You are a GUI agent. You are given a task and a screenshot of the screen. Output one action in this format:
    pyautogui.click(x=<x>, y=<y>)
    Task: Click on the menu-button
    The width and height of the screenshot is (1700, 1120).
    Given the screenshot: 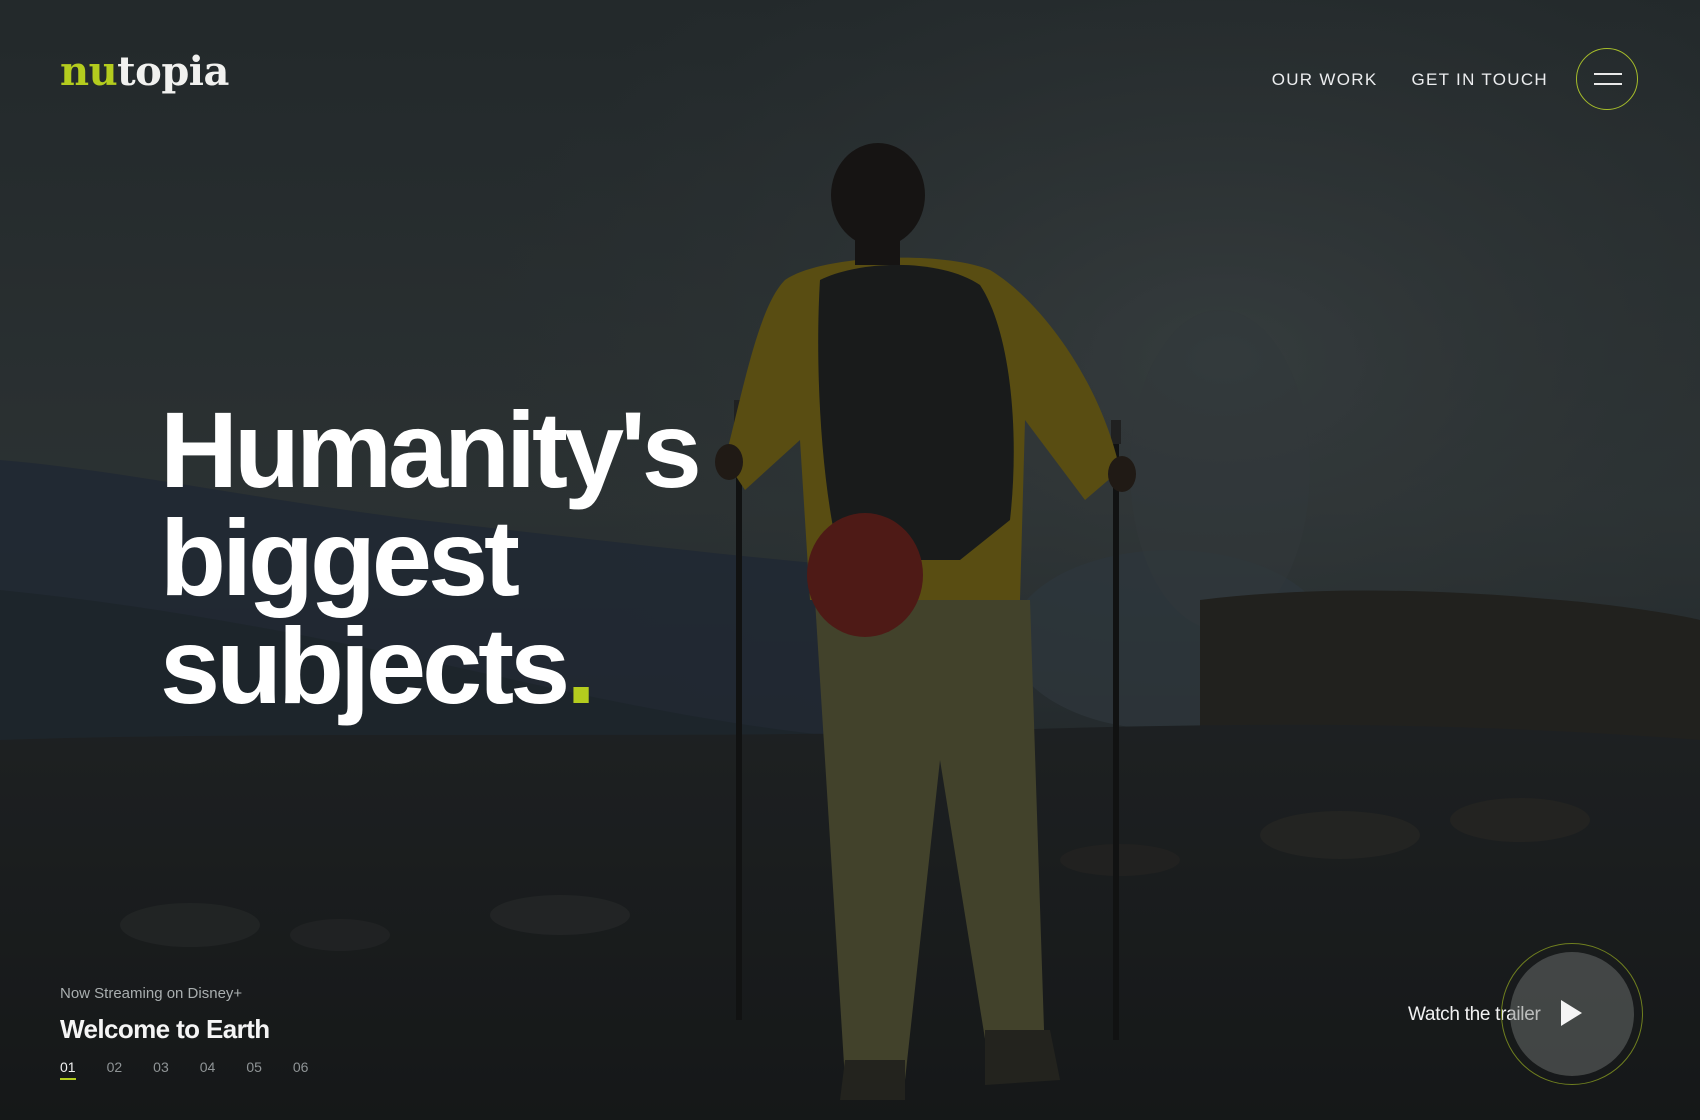 What is the action you would take?
    pyautogui.click(x=1607, y=79)
    